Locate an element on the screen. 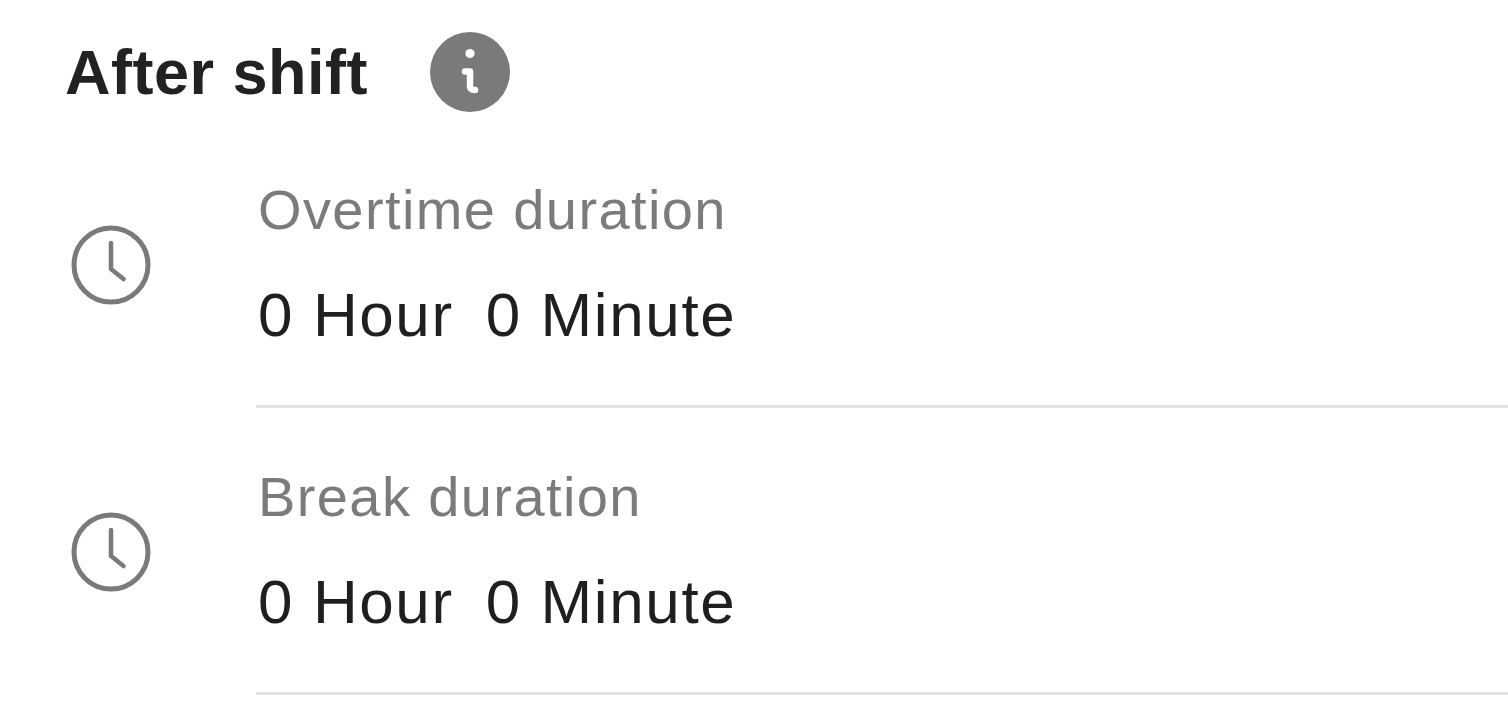 This screenshot has width=1508, height=712. field-label: Break duration is located at coordinates (450, 496).